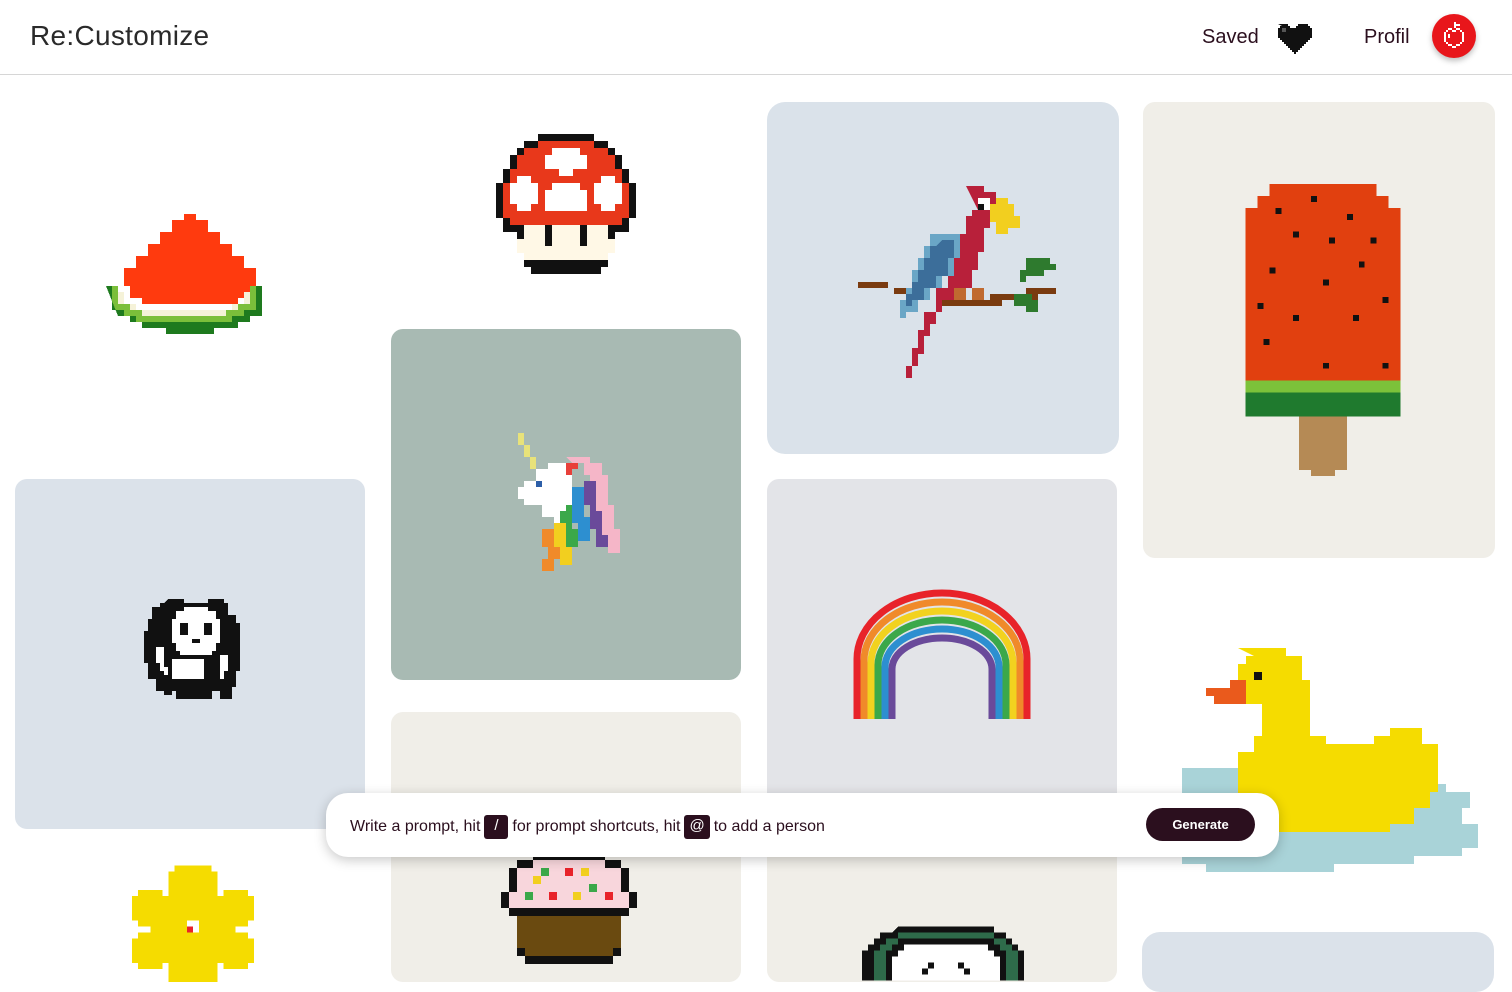 The height and width of the screenshot is (992, 1512). I want to click on gallery-item-flower, so click(190, 918).